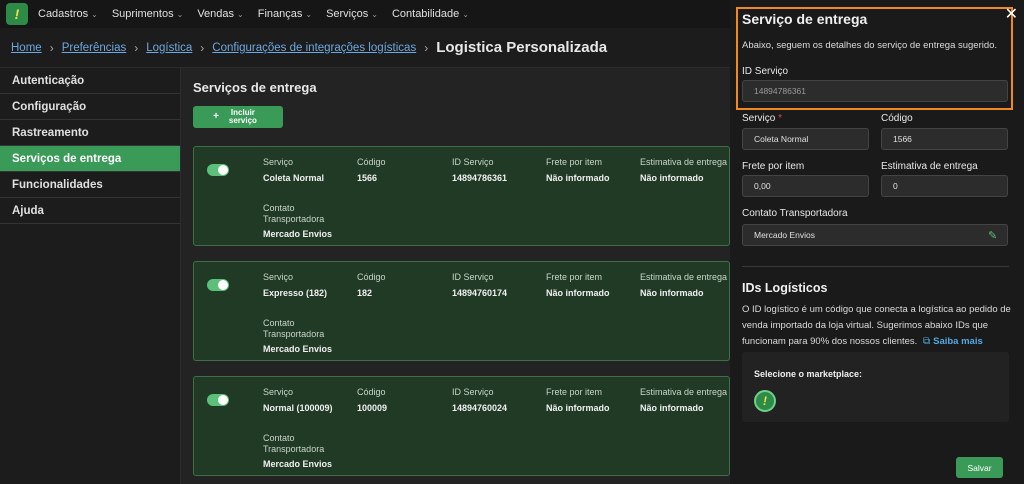 This screenshot has height=484, width=1024. Describe the element at coordinates (994, 235) in the screenshot. I see `pencil-icon: ✎` at that location.